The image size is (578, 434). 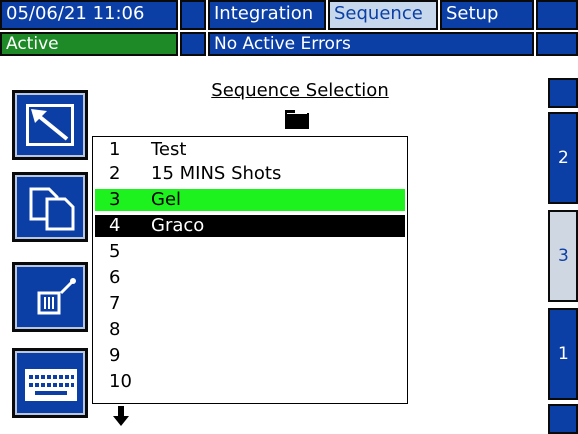 What do you see at coordinates (115, 251) in the screenshot?
I see `row-number: 5` at bounding box center [115, 251].